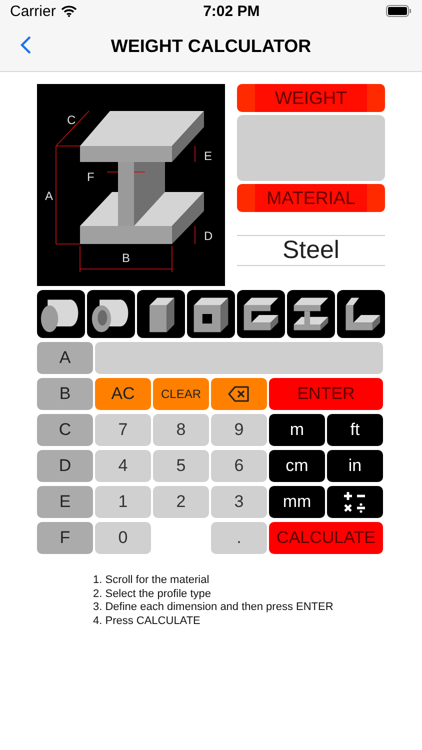 The height and width of the screenshot is (750, 422). Describe the element at coordinates (65, 502) in the screenshot. I see `dimension-key: E` at that location.